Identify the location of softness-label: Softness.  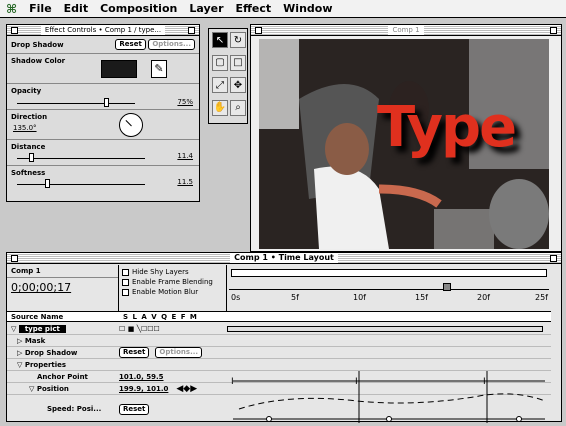
(28, 173).